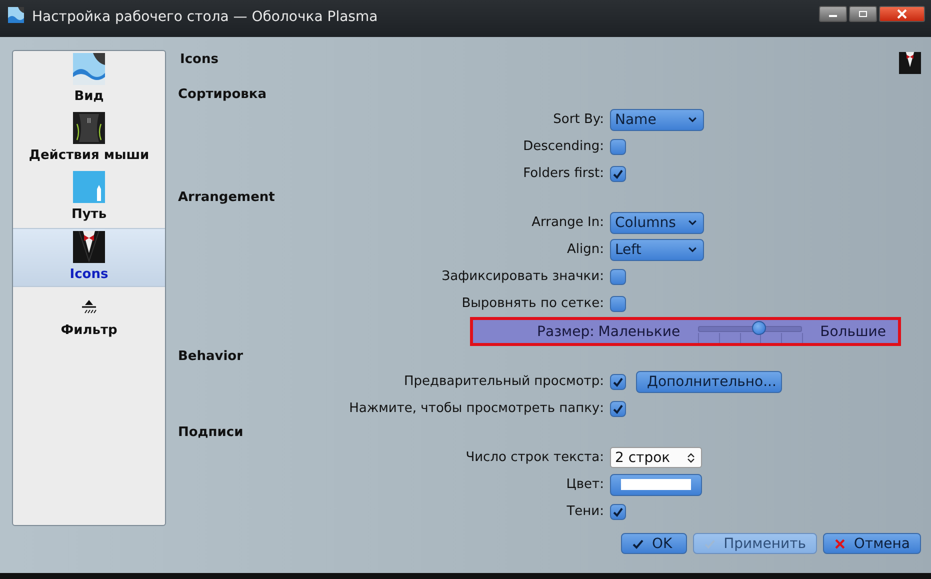 The width and height of the screenshot is (931, 579). Describe the element at coordinates (476, 408) in the screenshot. I see `field-label: Нажмите, чтобы просмотреть папку:` at that location.